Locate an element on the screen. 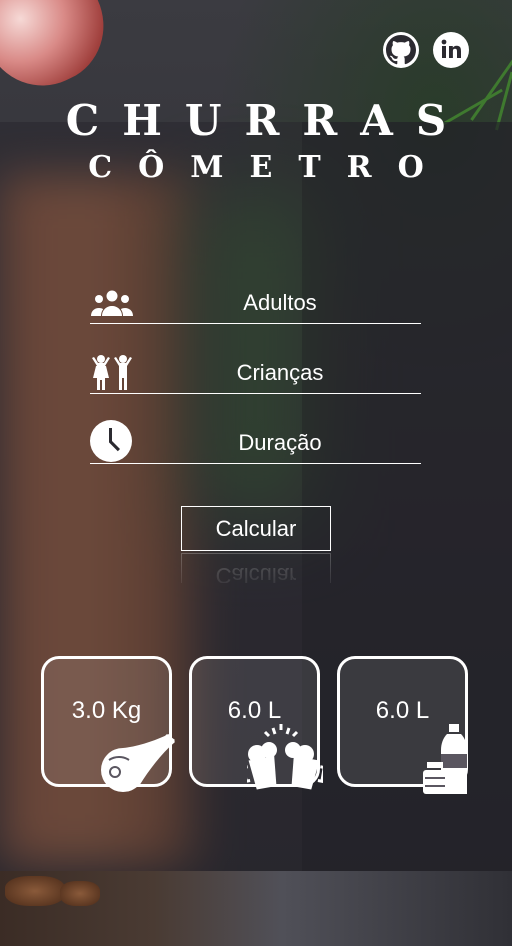  meat-result-card: 3.0 Kg is located at coordinates (108, 724).